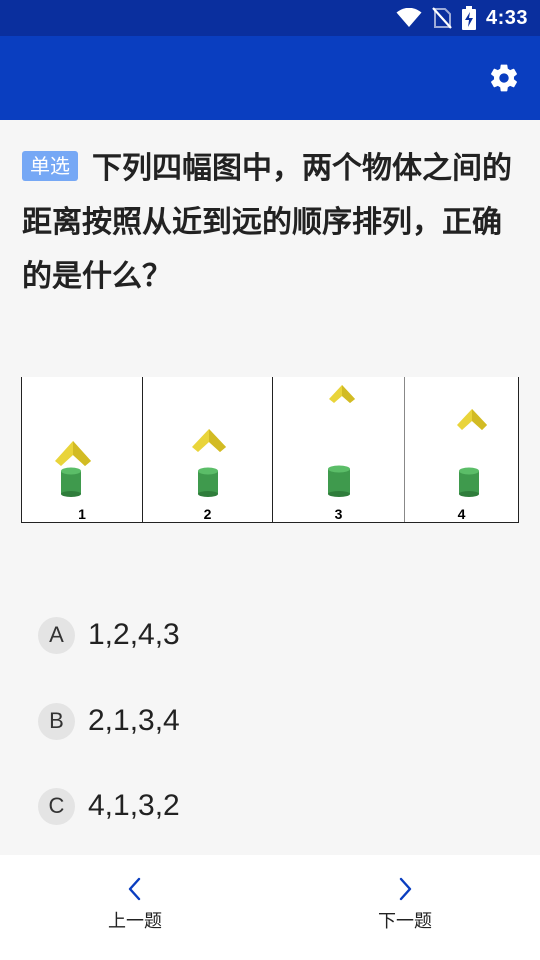 The width and height of the screenshot is (540, 960). I want to click on no-sim-icon, so click(442, 18).